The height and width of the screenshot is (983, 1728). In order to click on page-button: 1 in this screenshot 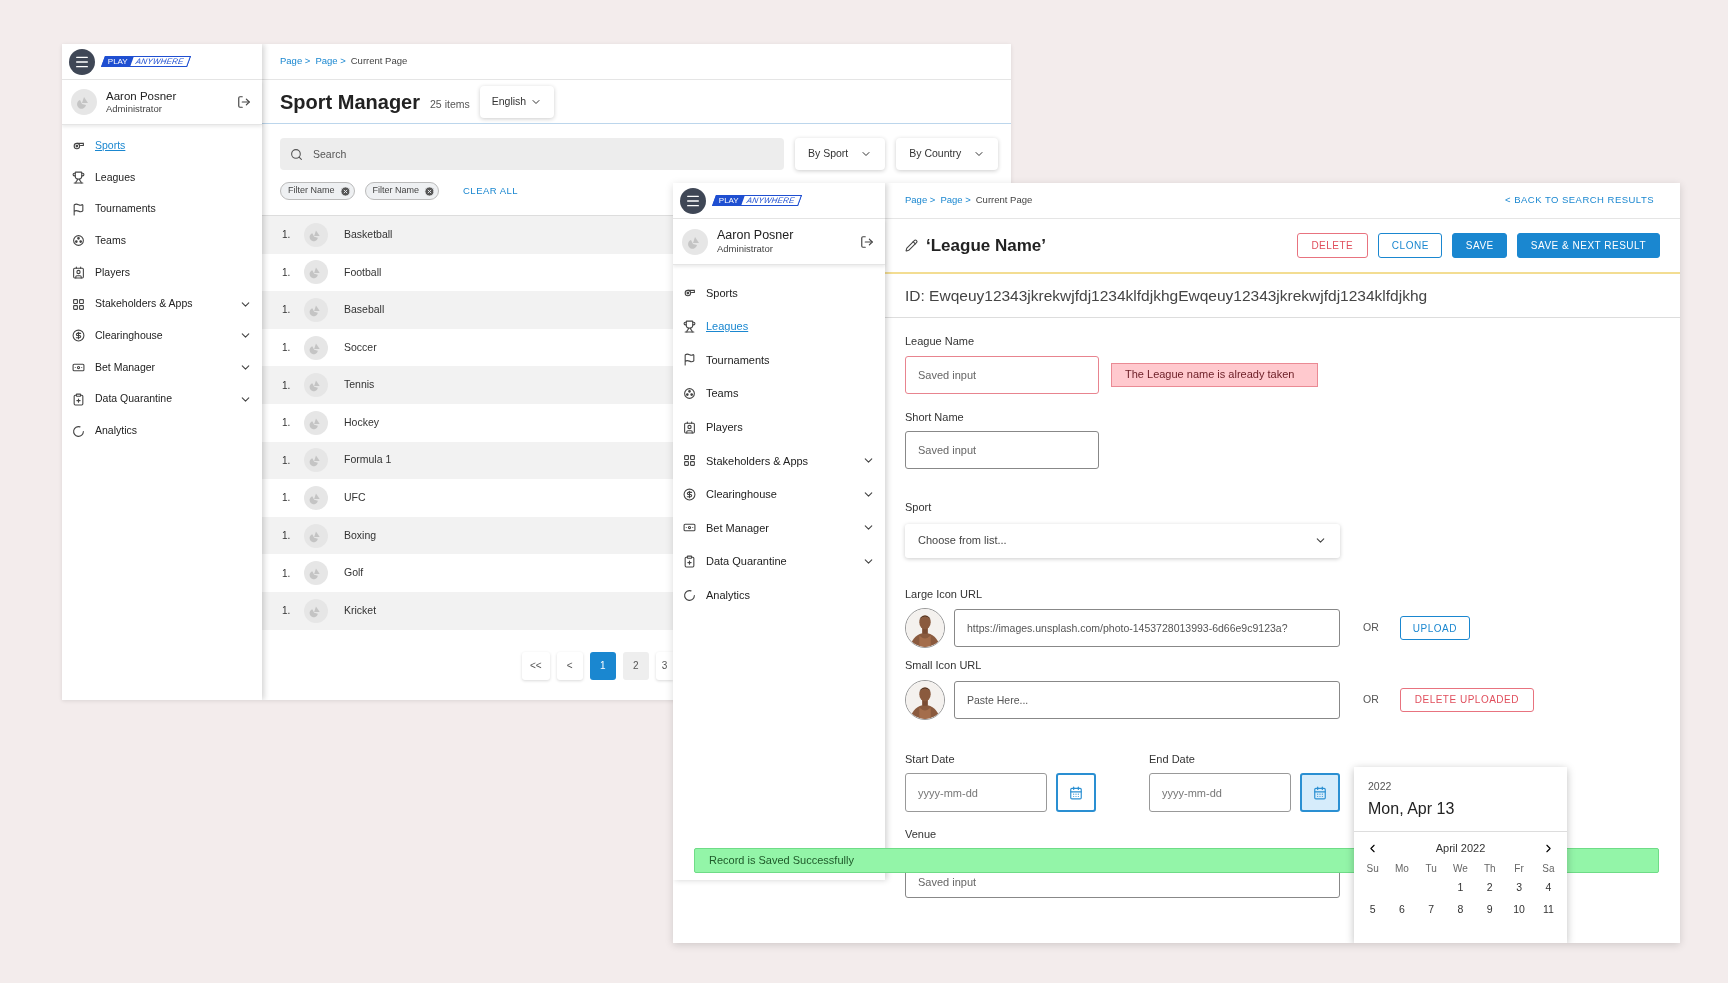, I will do `click(602, 665)`.